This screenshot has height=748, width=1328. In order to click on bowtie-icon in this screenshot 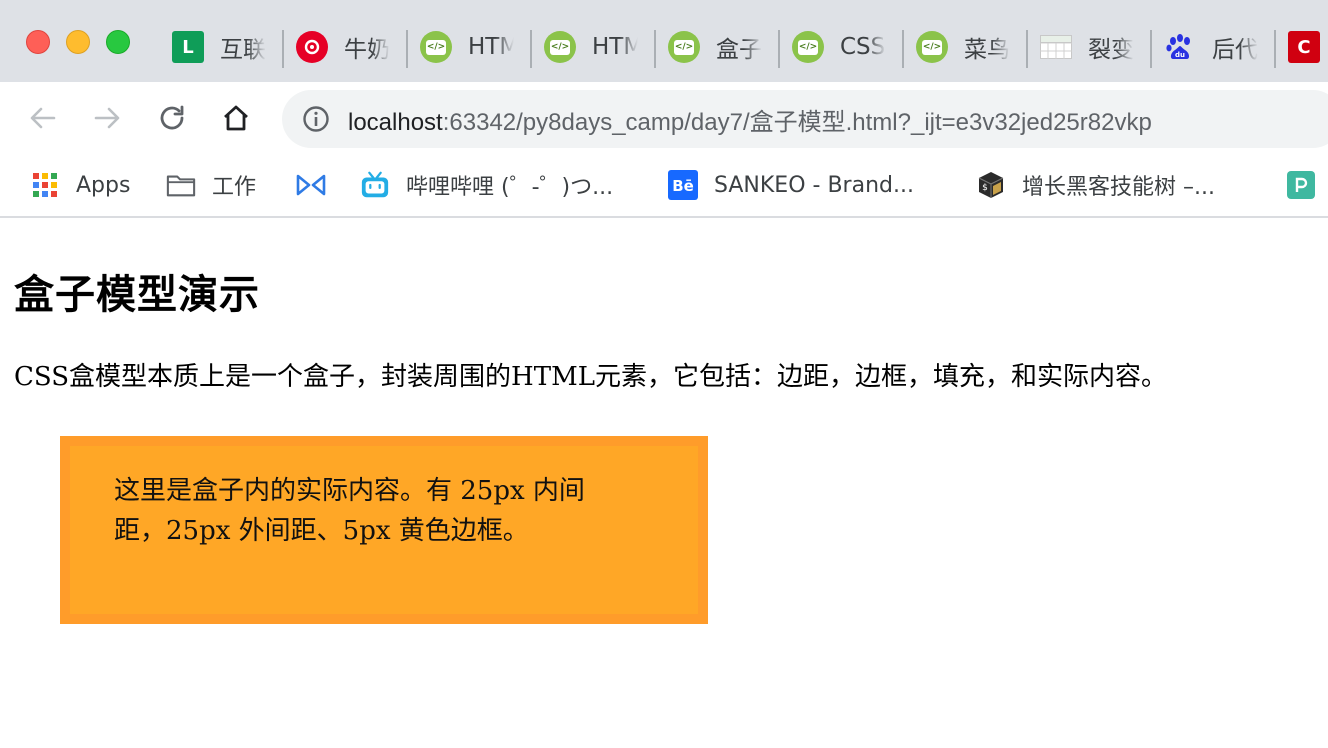, I will do `click(311, 185)`.